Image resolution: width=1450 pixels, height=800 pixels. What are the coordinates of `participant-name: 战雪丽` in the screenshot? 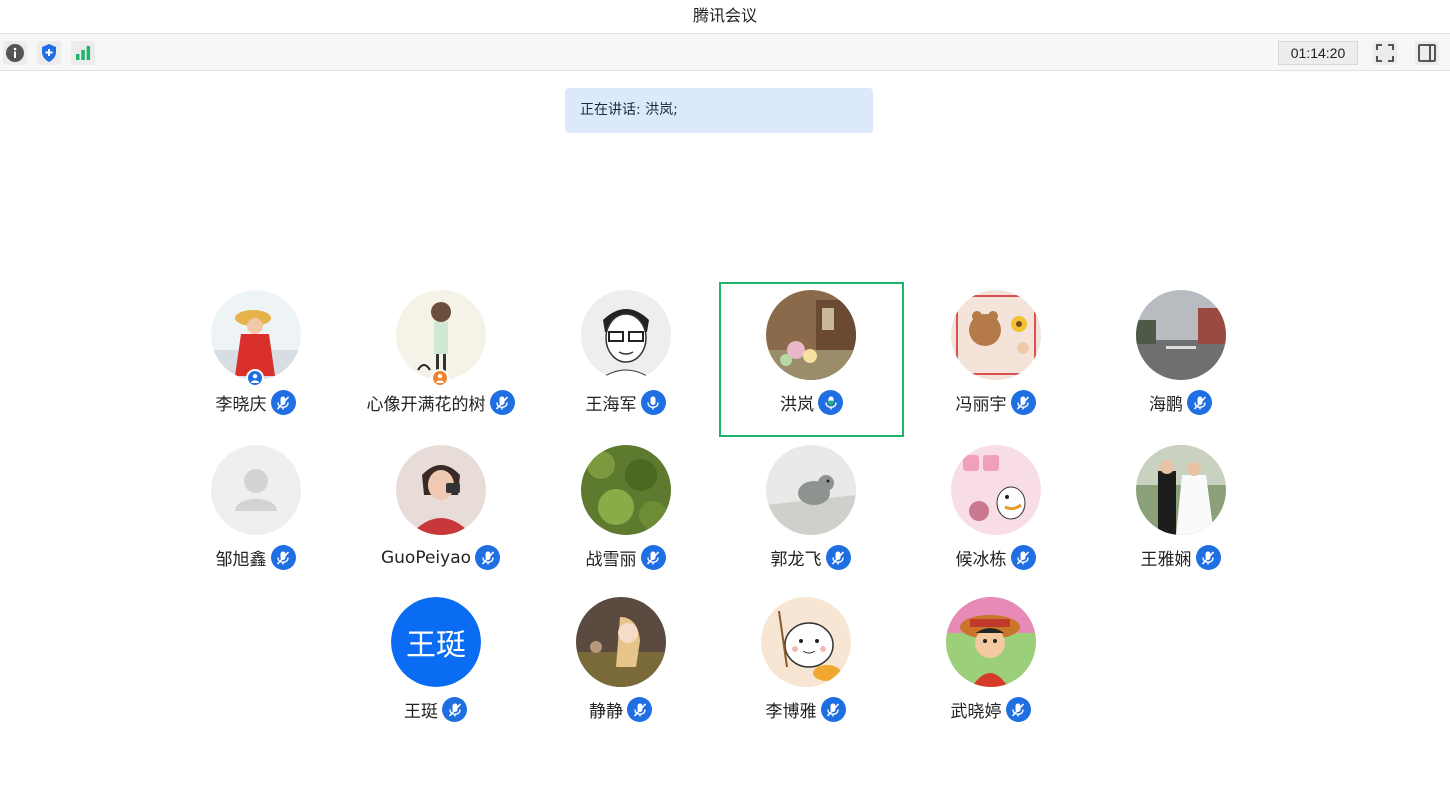 It's located at (611, 560).